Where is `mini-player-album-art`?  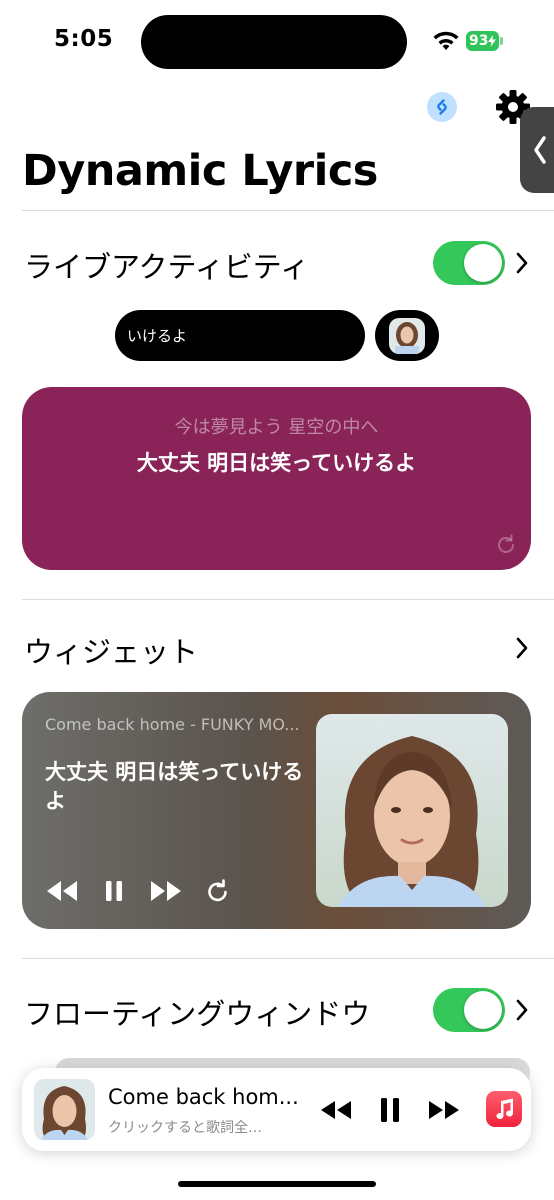
mini-player-album-art is located at coordinates (64, 1109).